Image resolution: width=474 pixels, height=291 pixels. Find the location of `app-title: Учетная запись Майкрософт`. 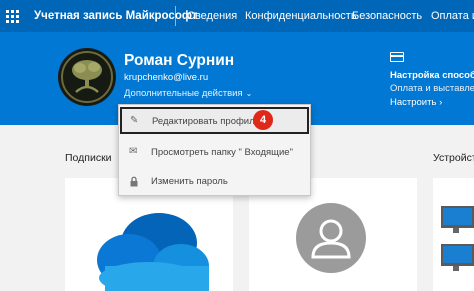

app-title: Учетная запись Майкрософт is located at coordinates (115, 16).